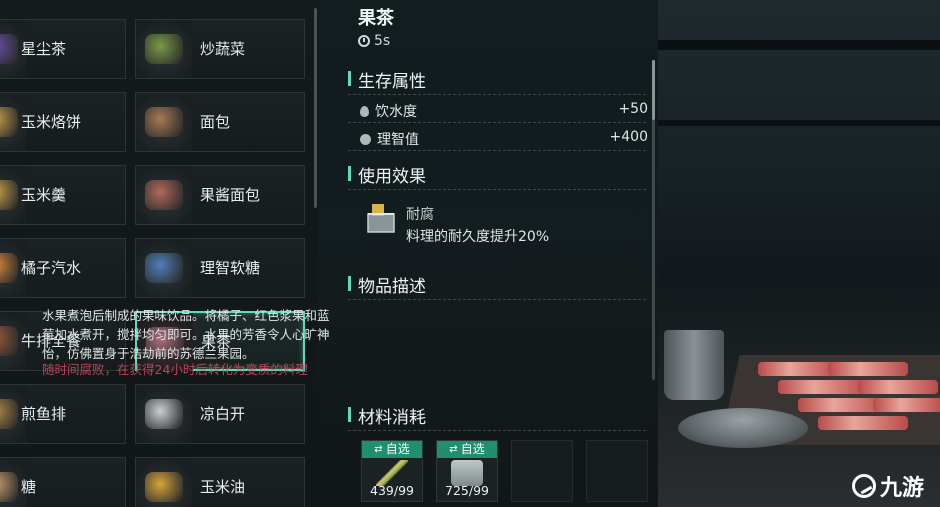 Image resolution: width=940 pixels, height=507 pixels. I want to click on material-count: 725/99, so click(467, 490).